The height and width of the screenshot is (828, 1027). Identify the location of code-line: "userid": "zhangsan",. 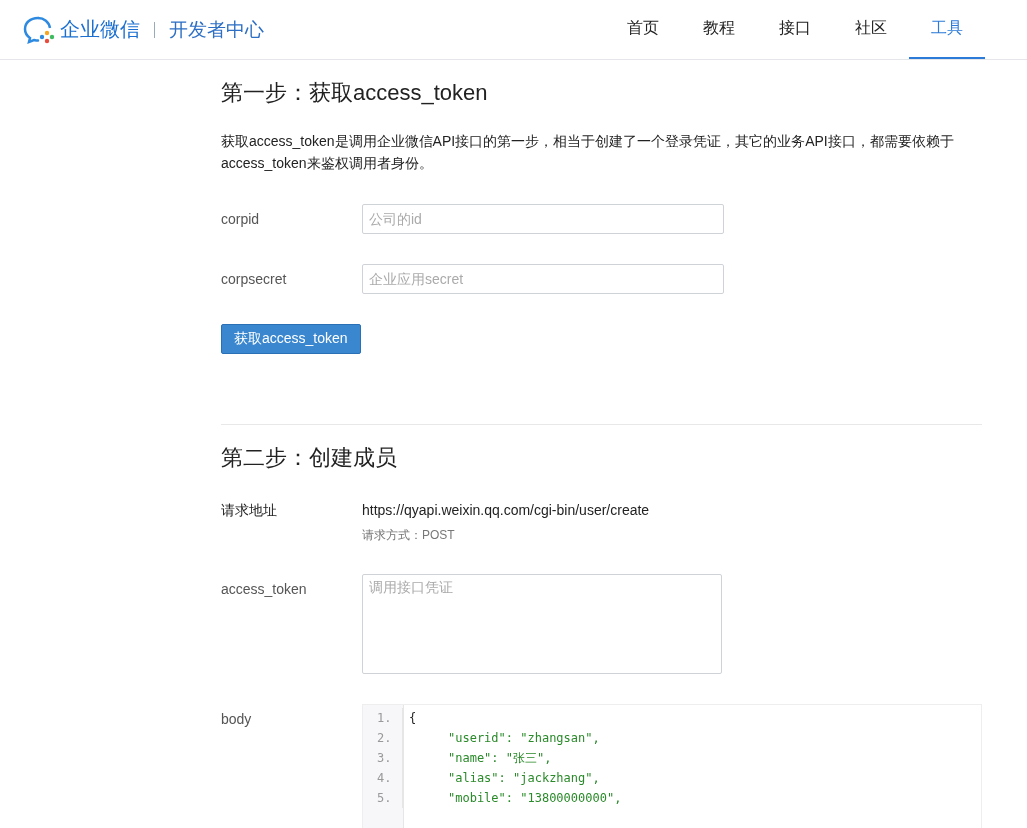
(523, 738).